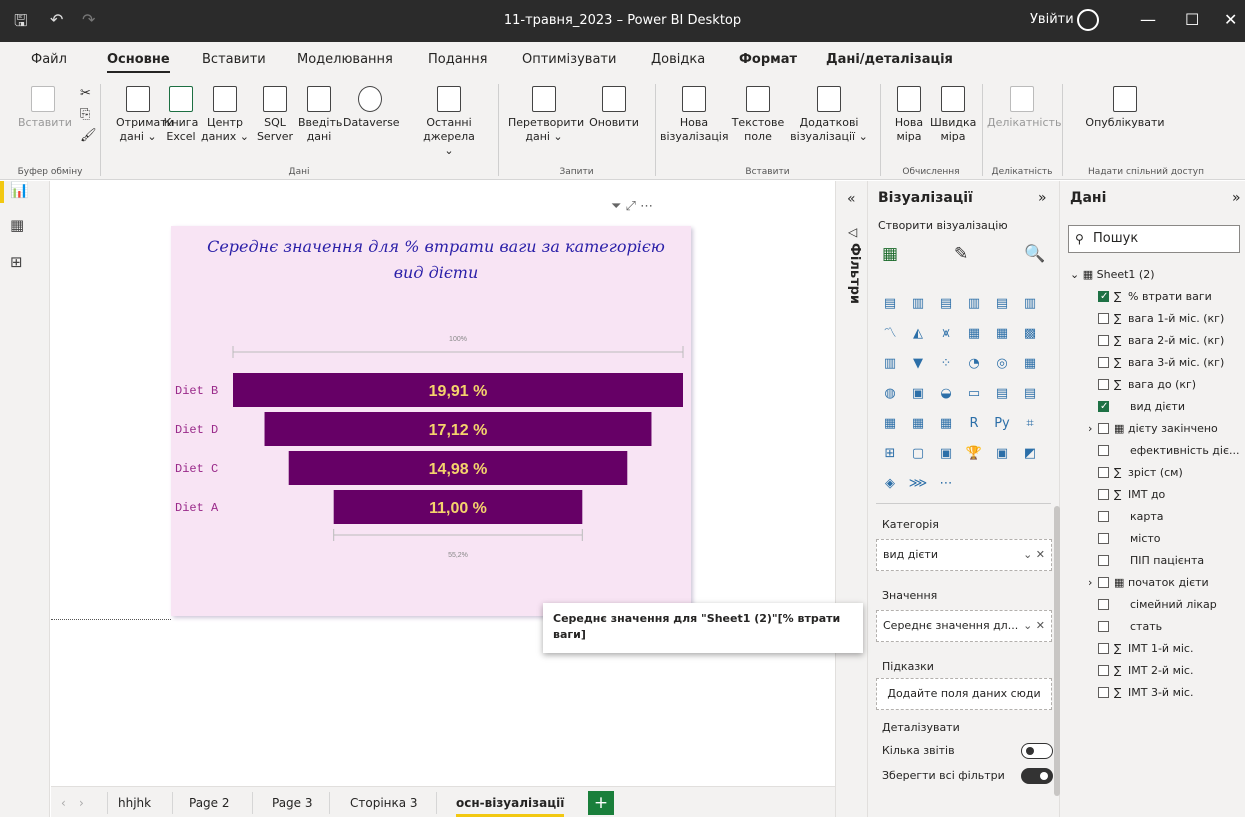 This screenshot has height=817, width=1245. Describe the element at coordinates (918, 454) in the screenshot. I see `visual-type-icon: ▢` at that location.